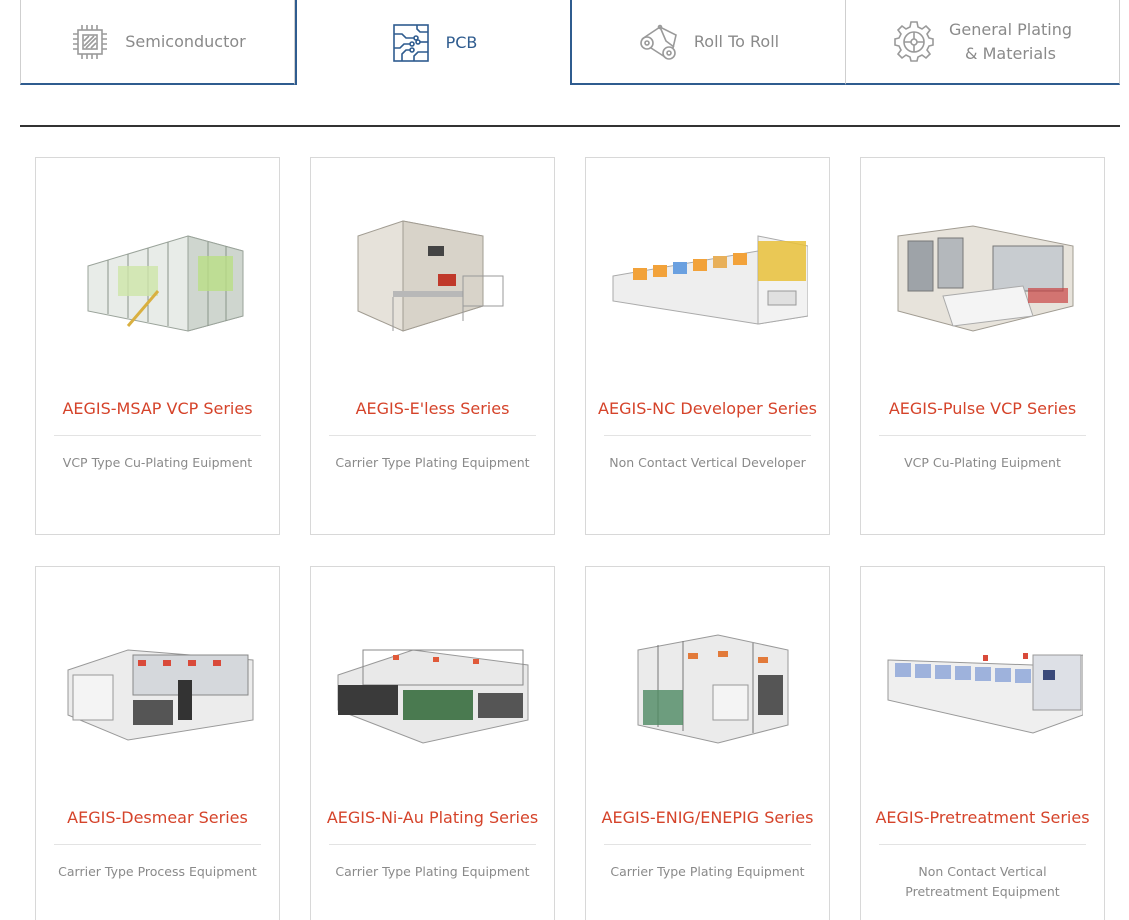 The image size is (1129, 920). What do you see at coordinates (1010, 29) in the screenshot?
I see `tab-label-line-1: General Plating` at bounding box center [1010, 29].